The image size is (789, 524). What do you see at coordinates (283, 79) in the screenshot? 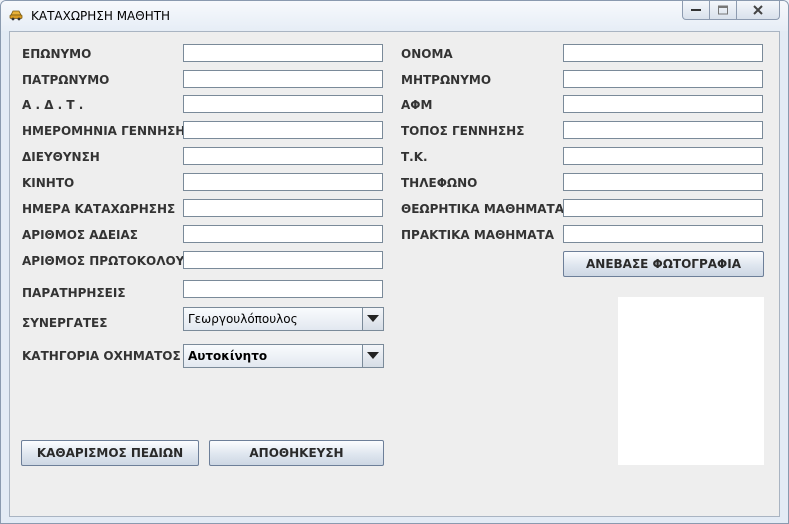
I see `father-name-field` at bounding box center [283, 79].